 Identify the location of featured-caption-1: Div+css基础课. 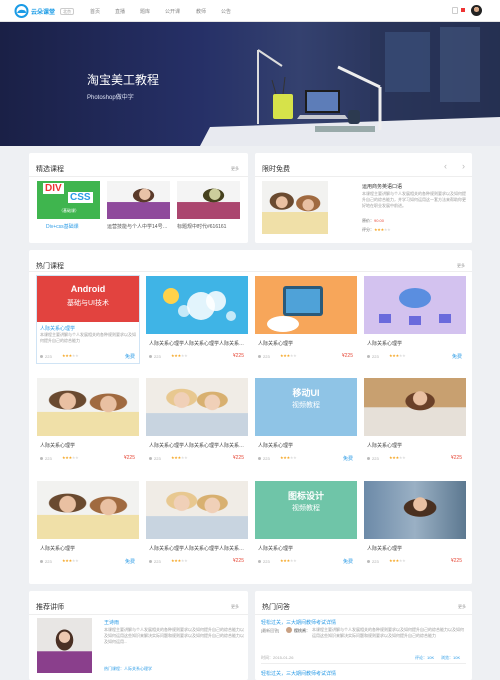
(73, 226).